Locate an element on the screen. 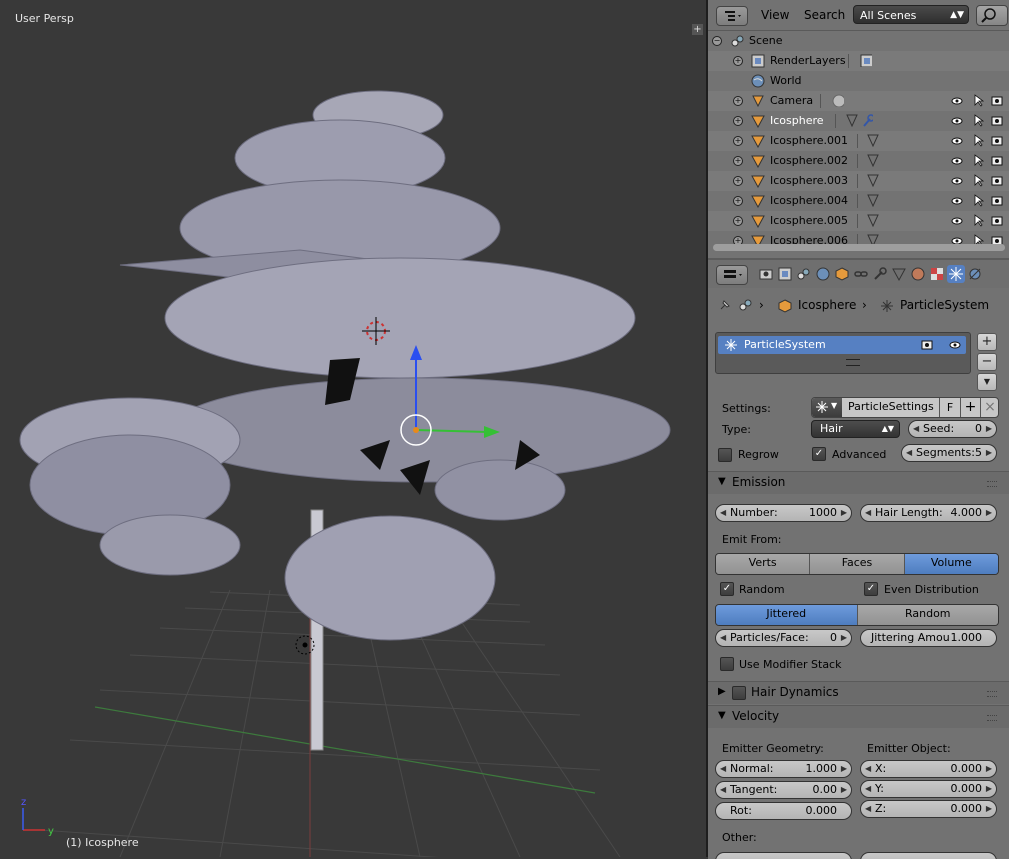  particles-tab-icon is located at coordinates (956, 274).